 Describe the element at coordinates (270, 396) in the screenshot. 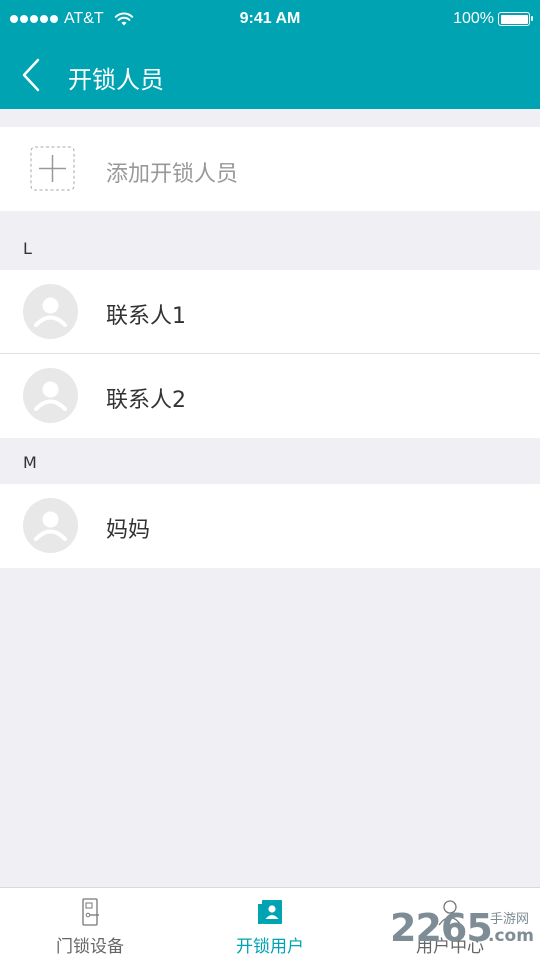

I see `list-item: 联系人2` at that location.